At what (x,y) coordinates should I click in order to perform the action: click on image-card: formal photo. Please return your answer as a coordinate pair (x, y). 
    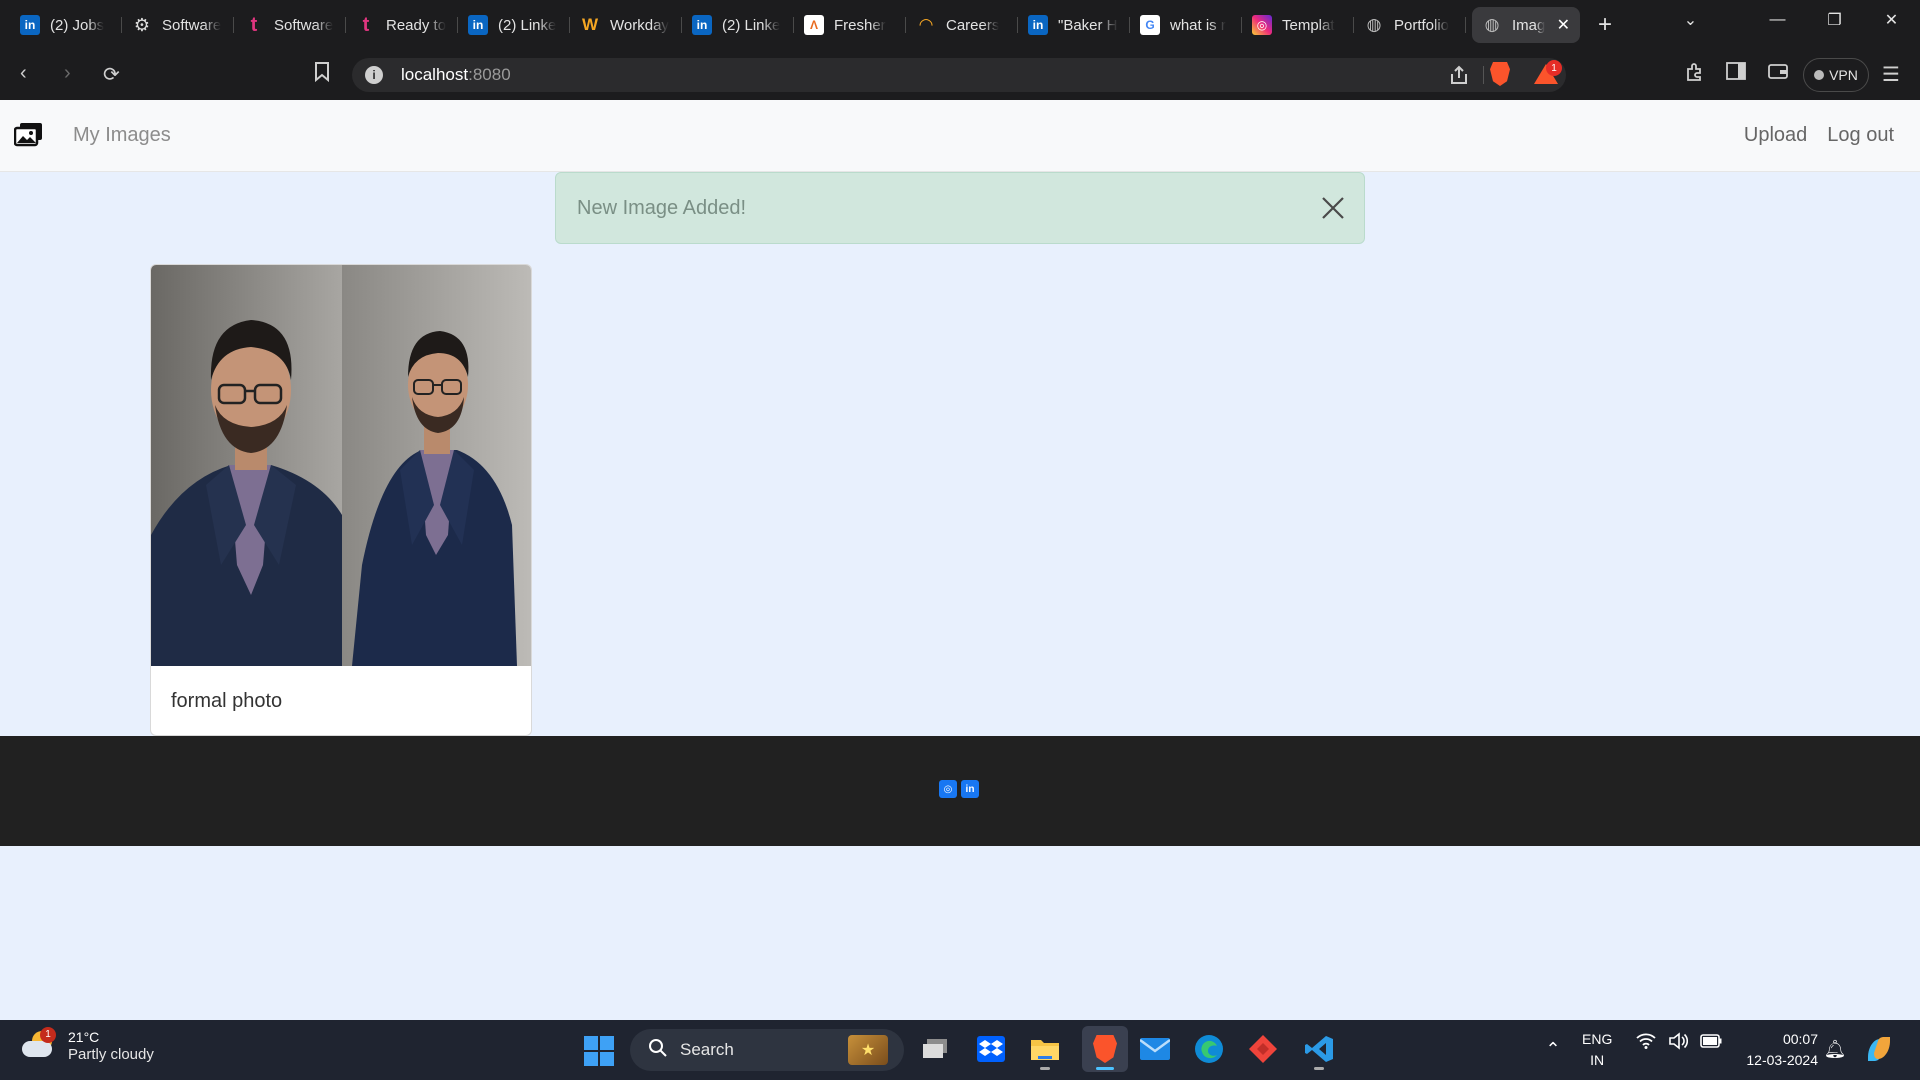
    Looking at the image, I should click on (341, 500).